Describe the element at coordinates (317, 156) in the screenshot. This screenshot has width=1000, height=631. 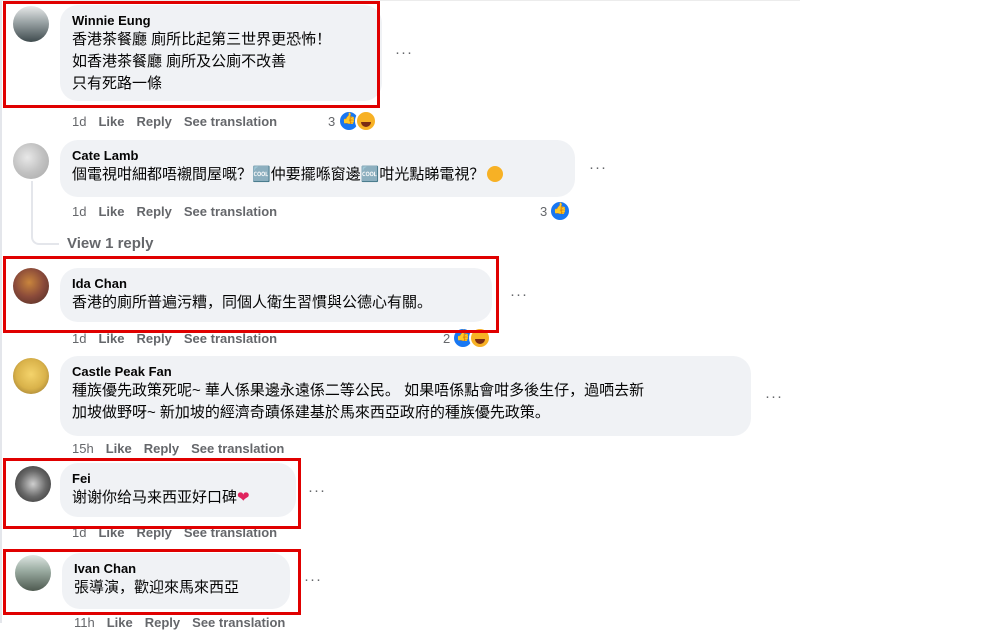
I see `comment-author: Cate Lamb` at that location.